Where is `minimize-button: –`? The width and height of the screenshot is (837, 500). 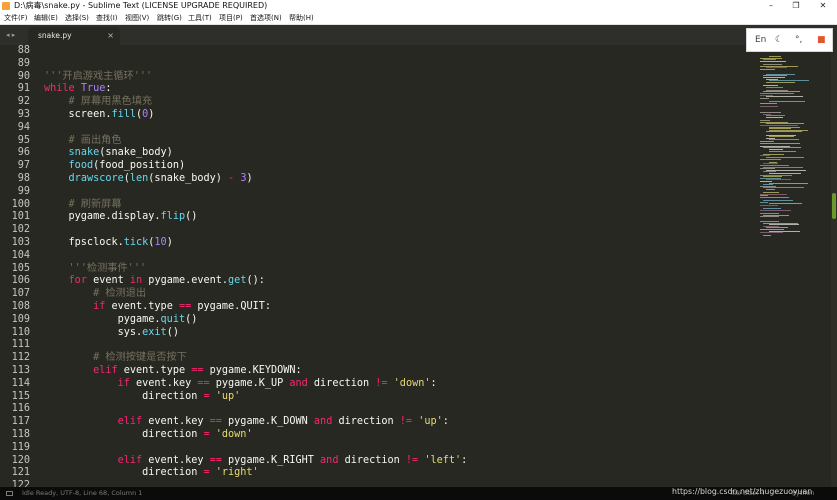
minimize-button: – is located at coordinates (771, 6).